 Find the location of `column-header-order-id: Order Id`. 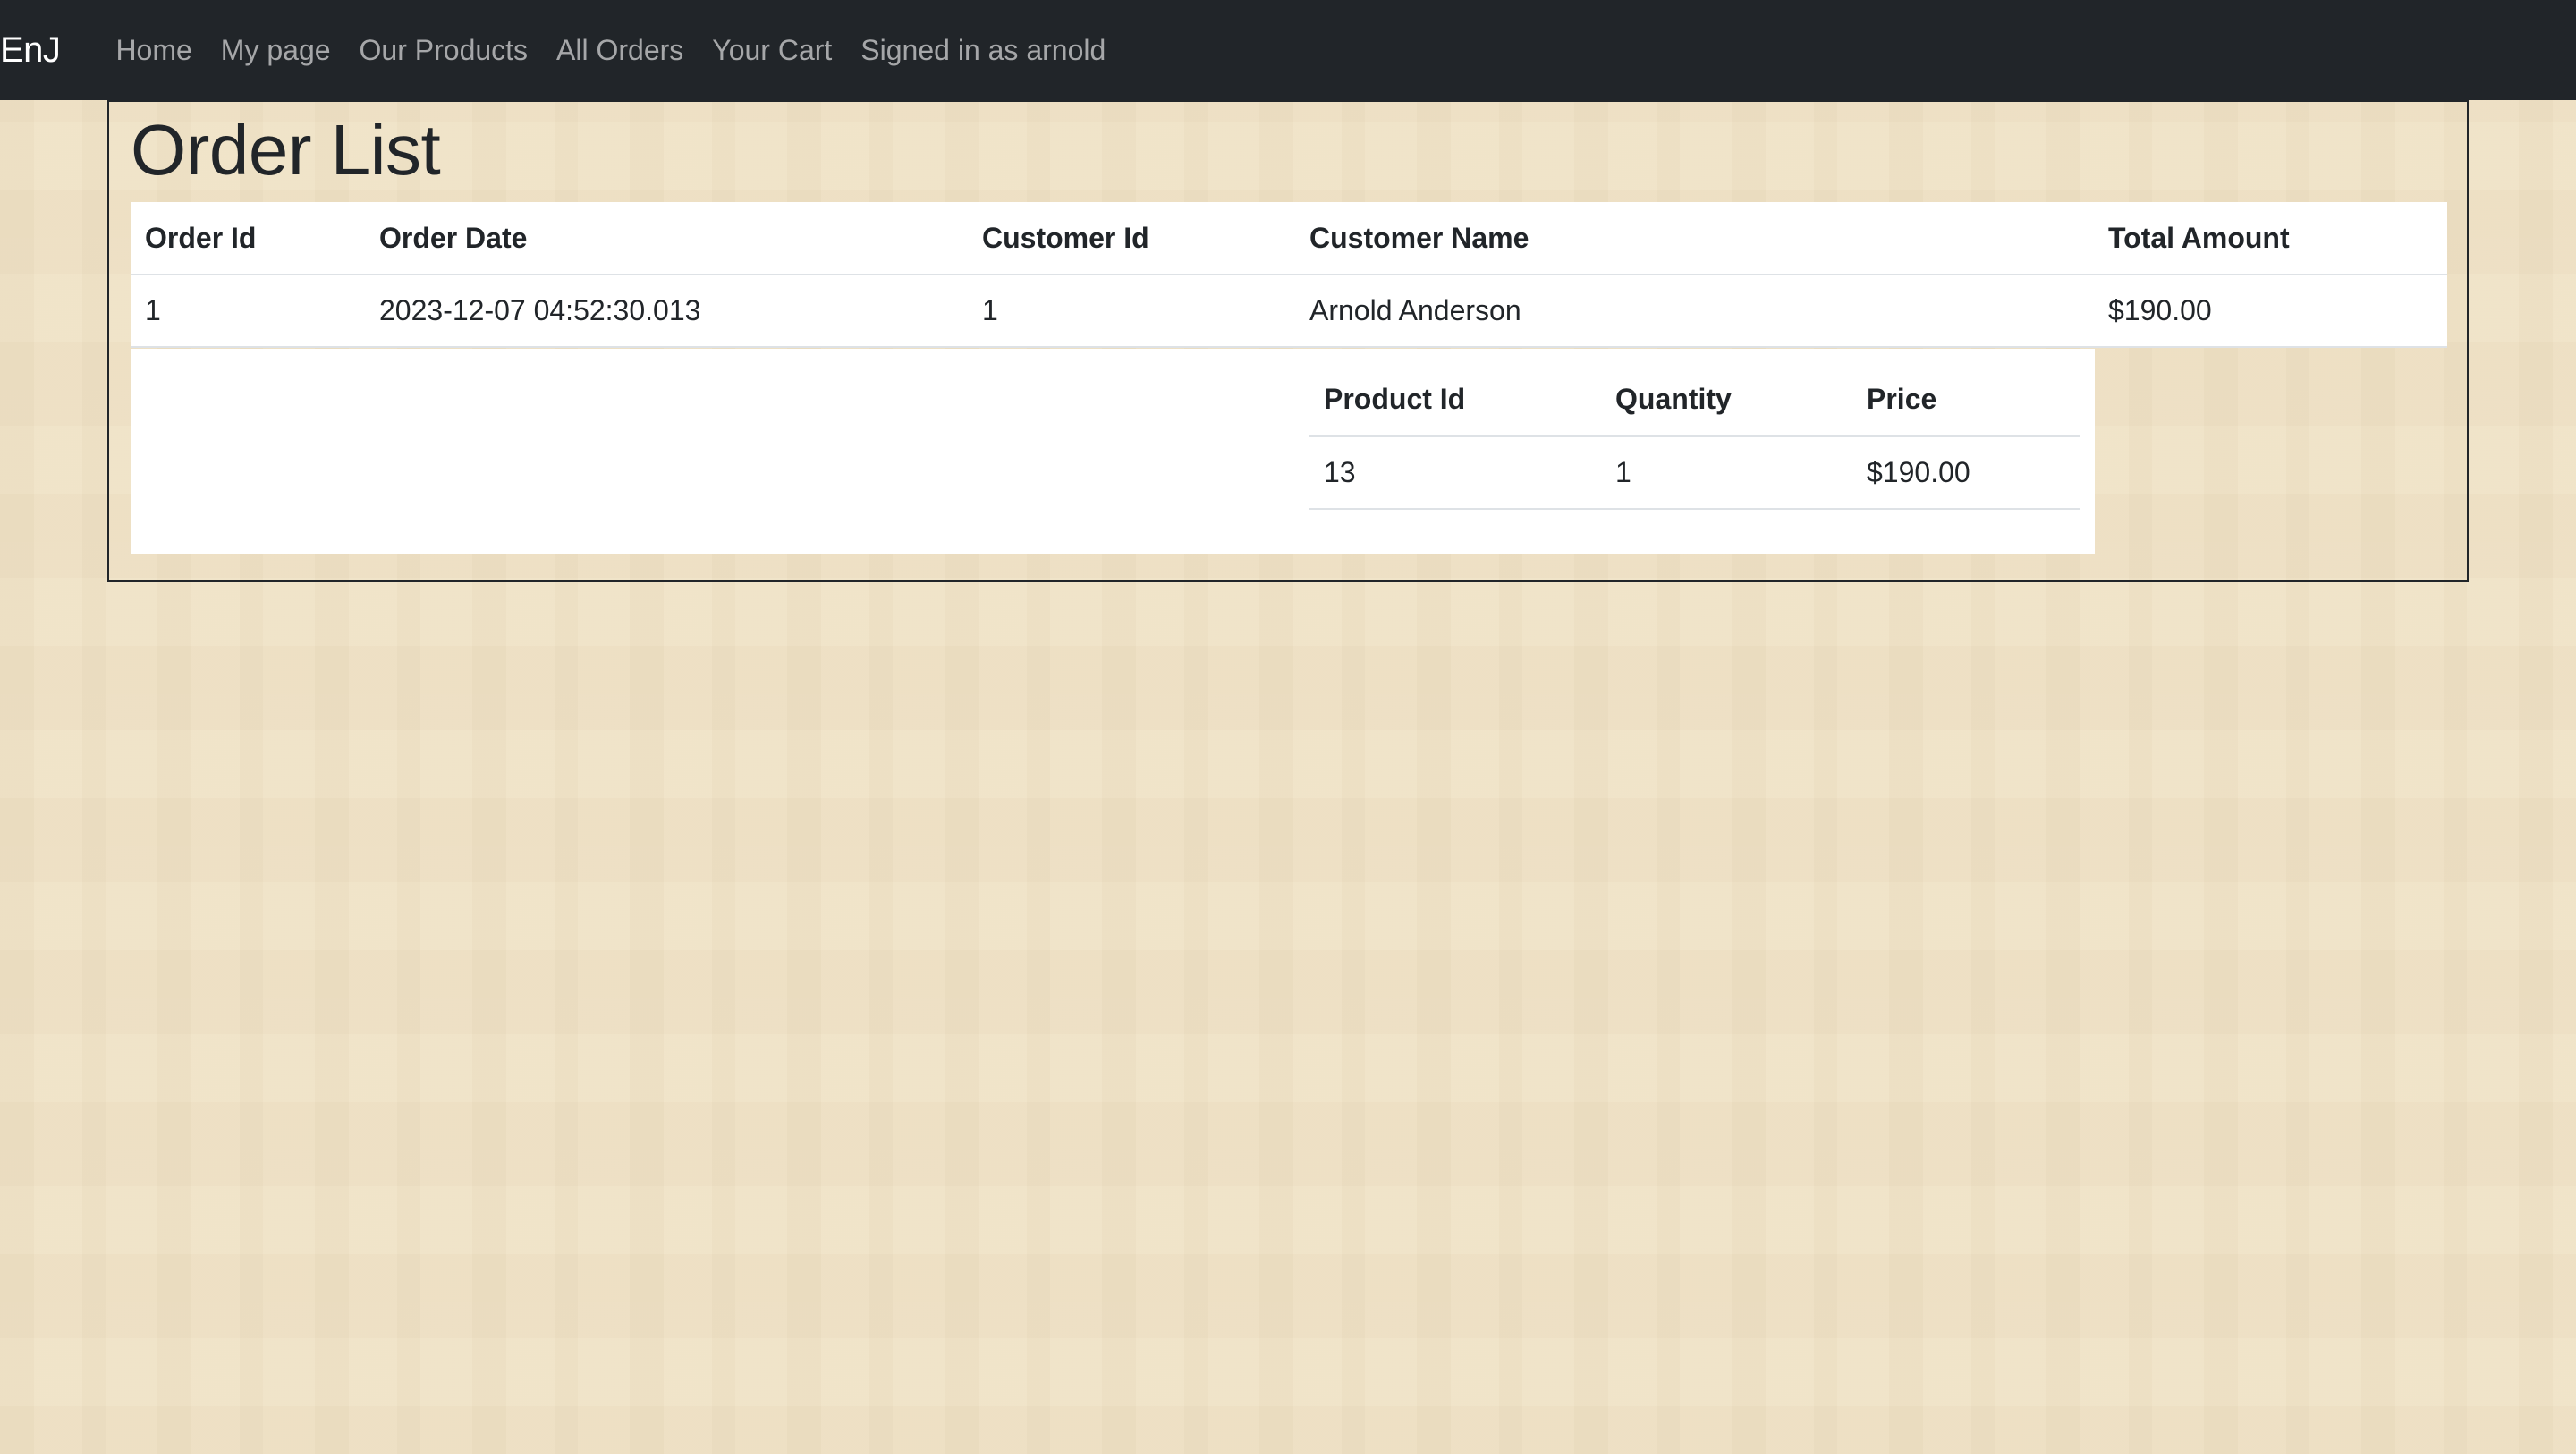

column-header-order-id: Order Id is located at coordinates (248, 239).